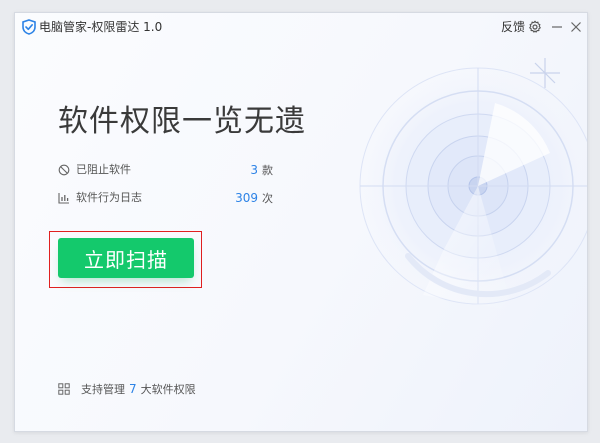  I want to click on gear-icon, so click(535, 27).